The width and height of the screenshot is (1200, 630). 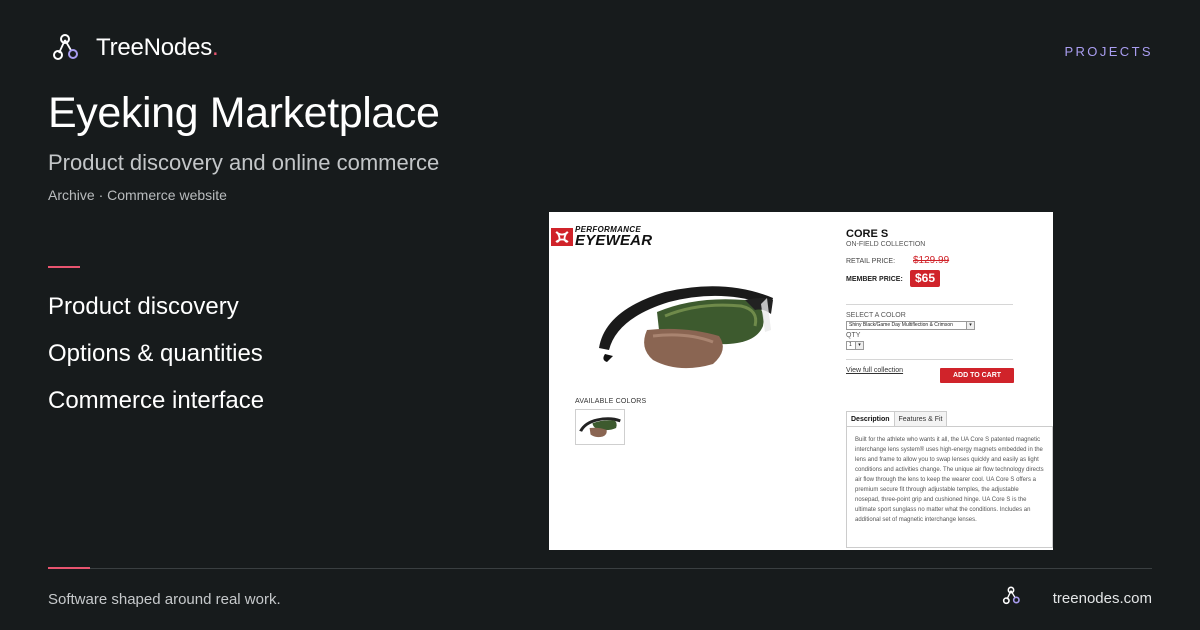 I want to click on ua-logo-icon, so click(x=562, y=237).